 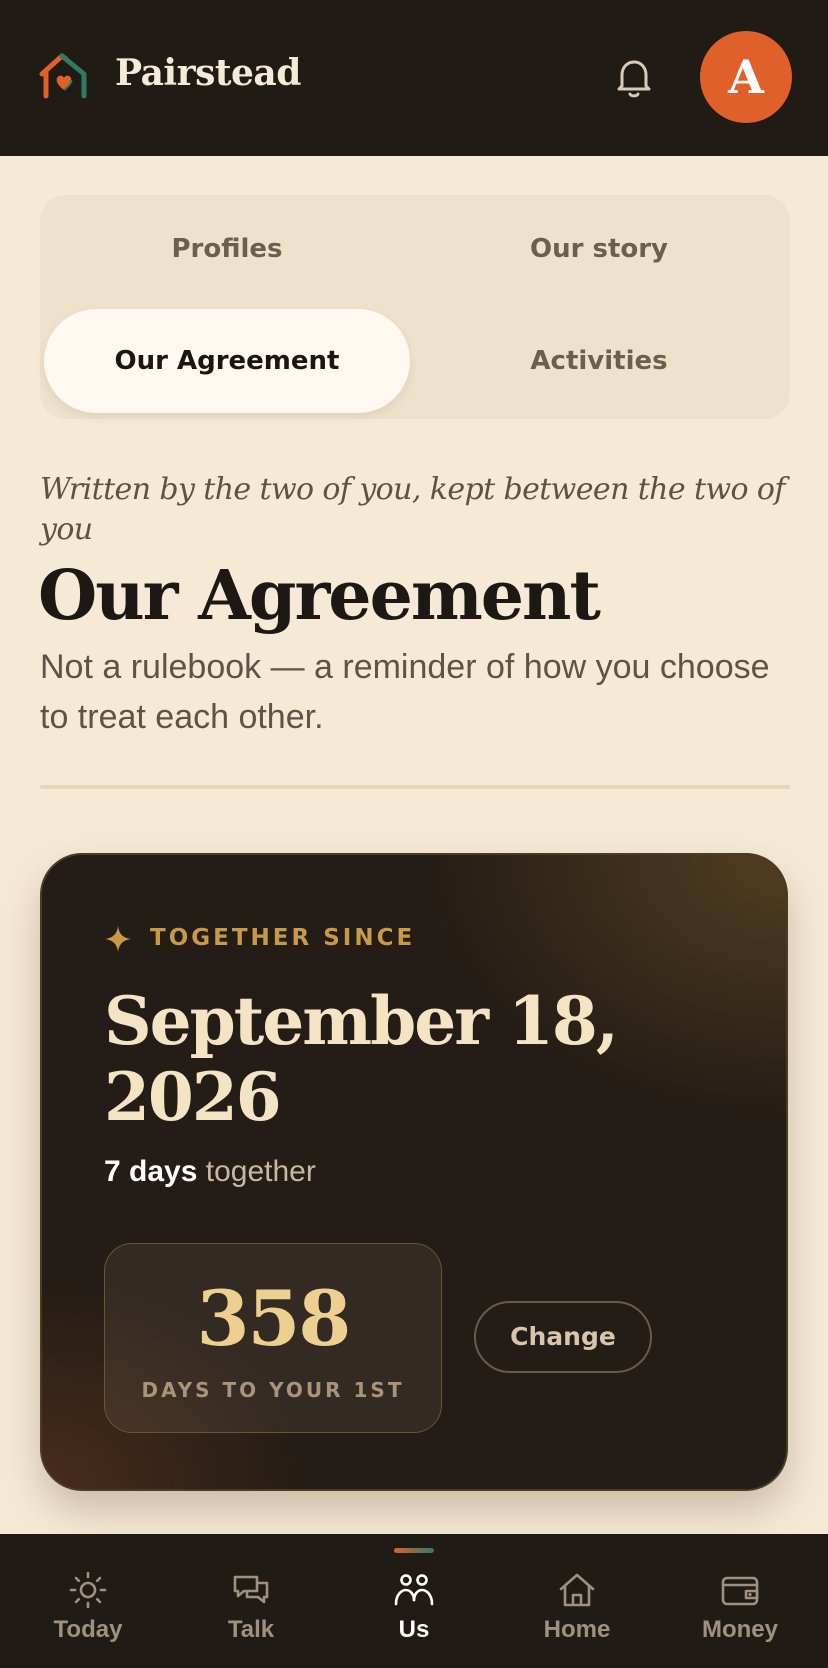 I want to click on tab-our-story: Our story, so click(x=599, y=249).